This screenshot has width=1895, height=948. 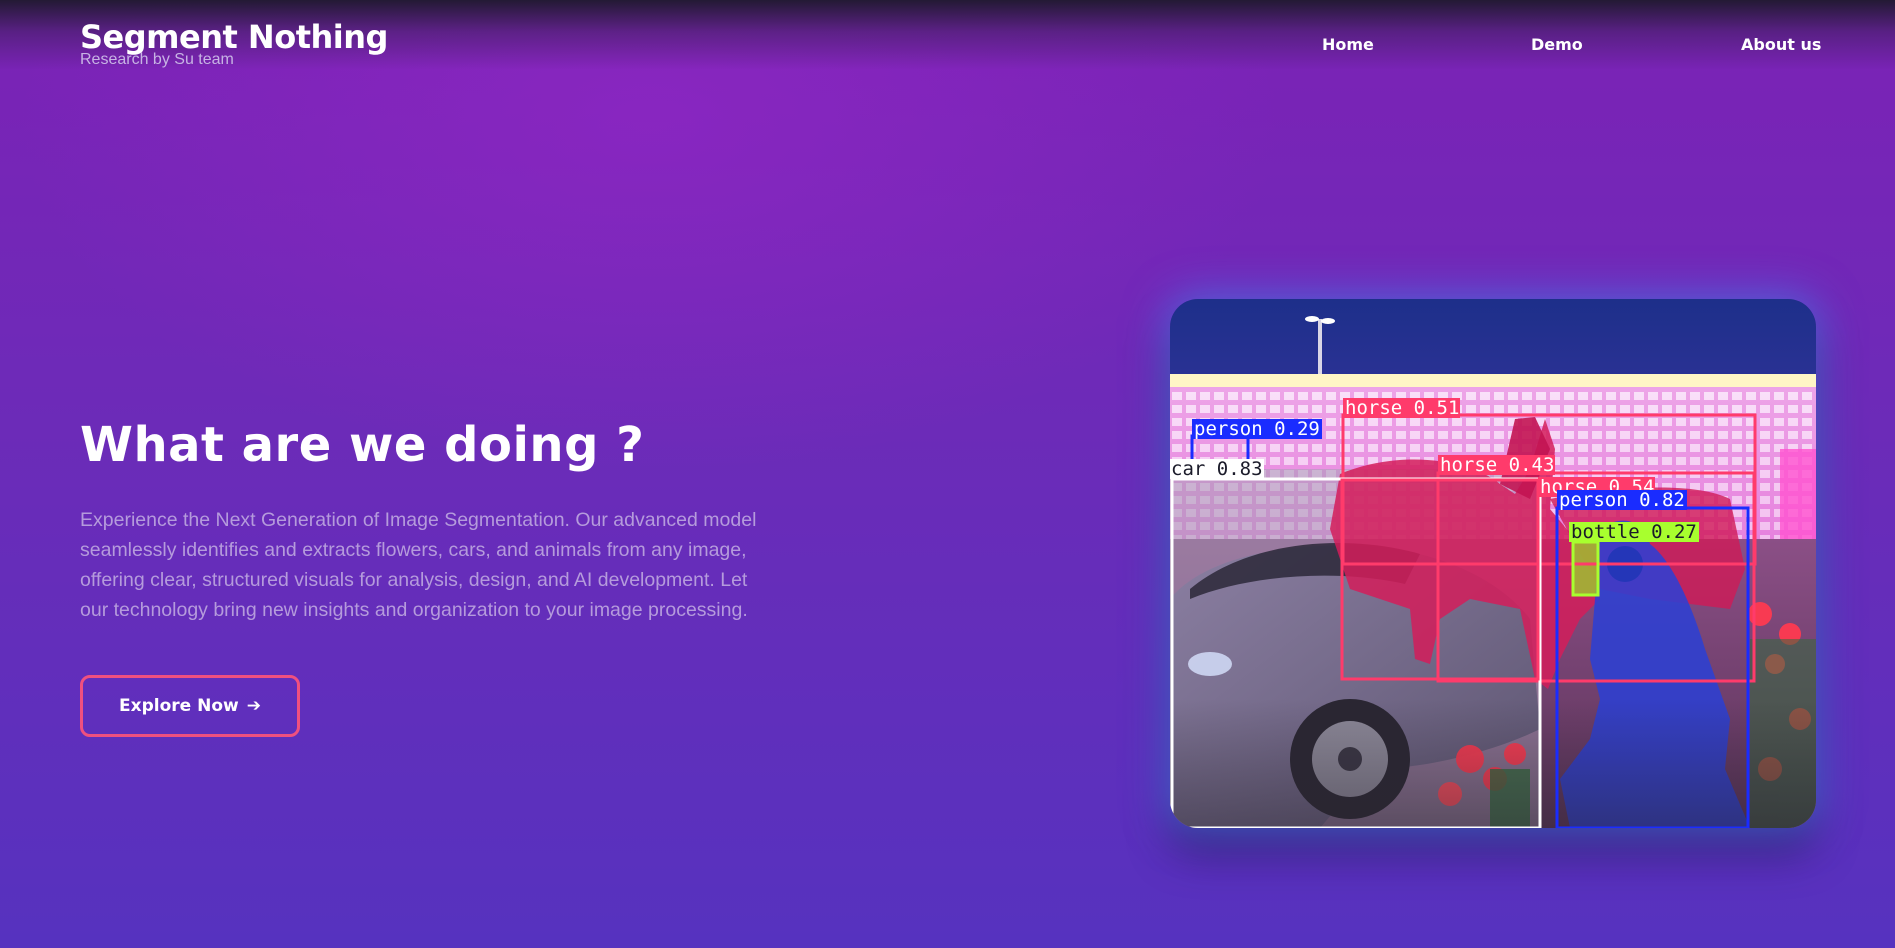 What do you see at coordinates (179, 706) in the screenshot?
I see `explore-now-label: Explore Now` at bounding box center [179, 706].